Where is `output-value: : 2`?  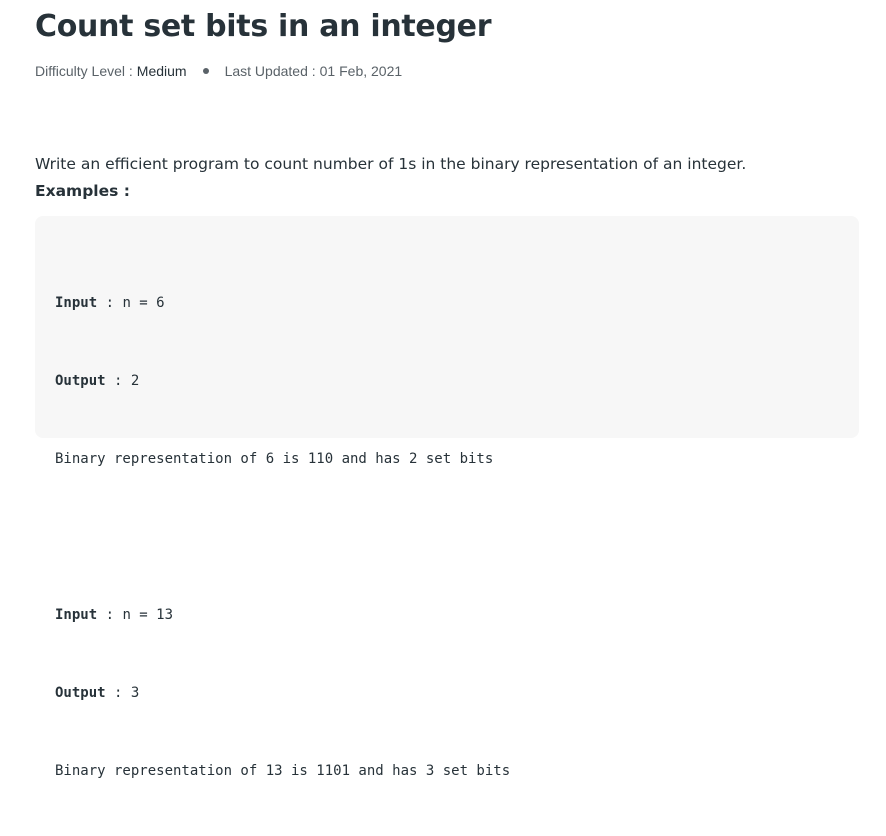 output-value: : 2 is located at coordinates (122, 381).